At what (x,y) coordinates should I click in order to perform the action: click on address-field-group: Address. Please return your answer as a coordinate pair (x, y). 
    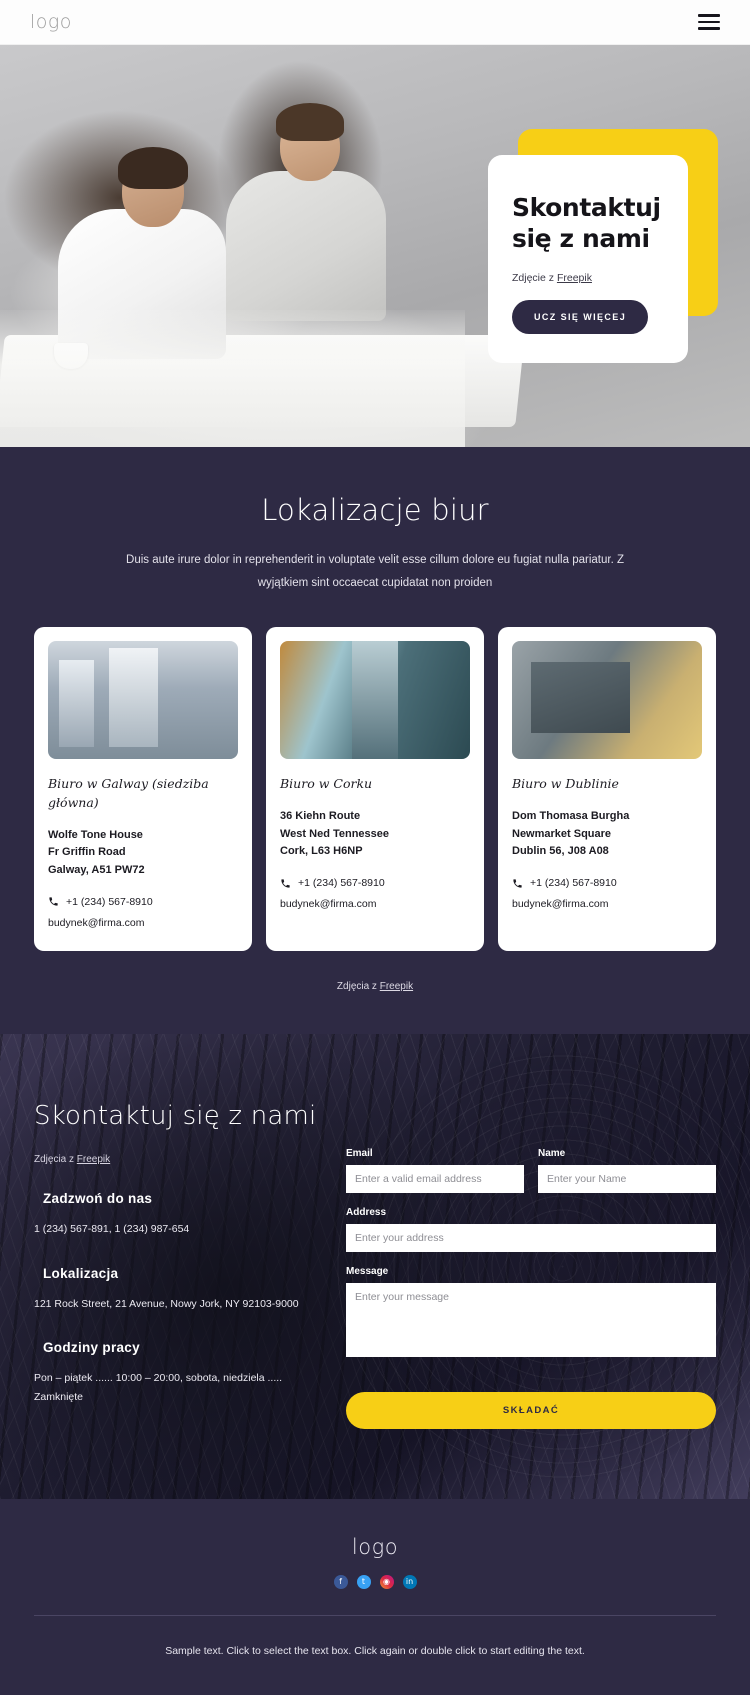
    Looking at the image, I should click on (531, 1229).